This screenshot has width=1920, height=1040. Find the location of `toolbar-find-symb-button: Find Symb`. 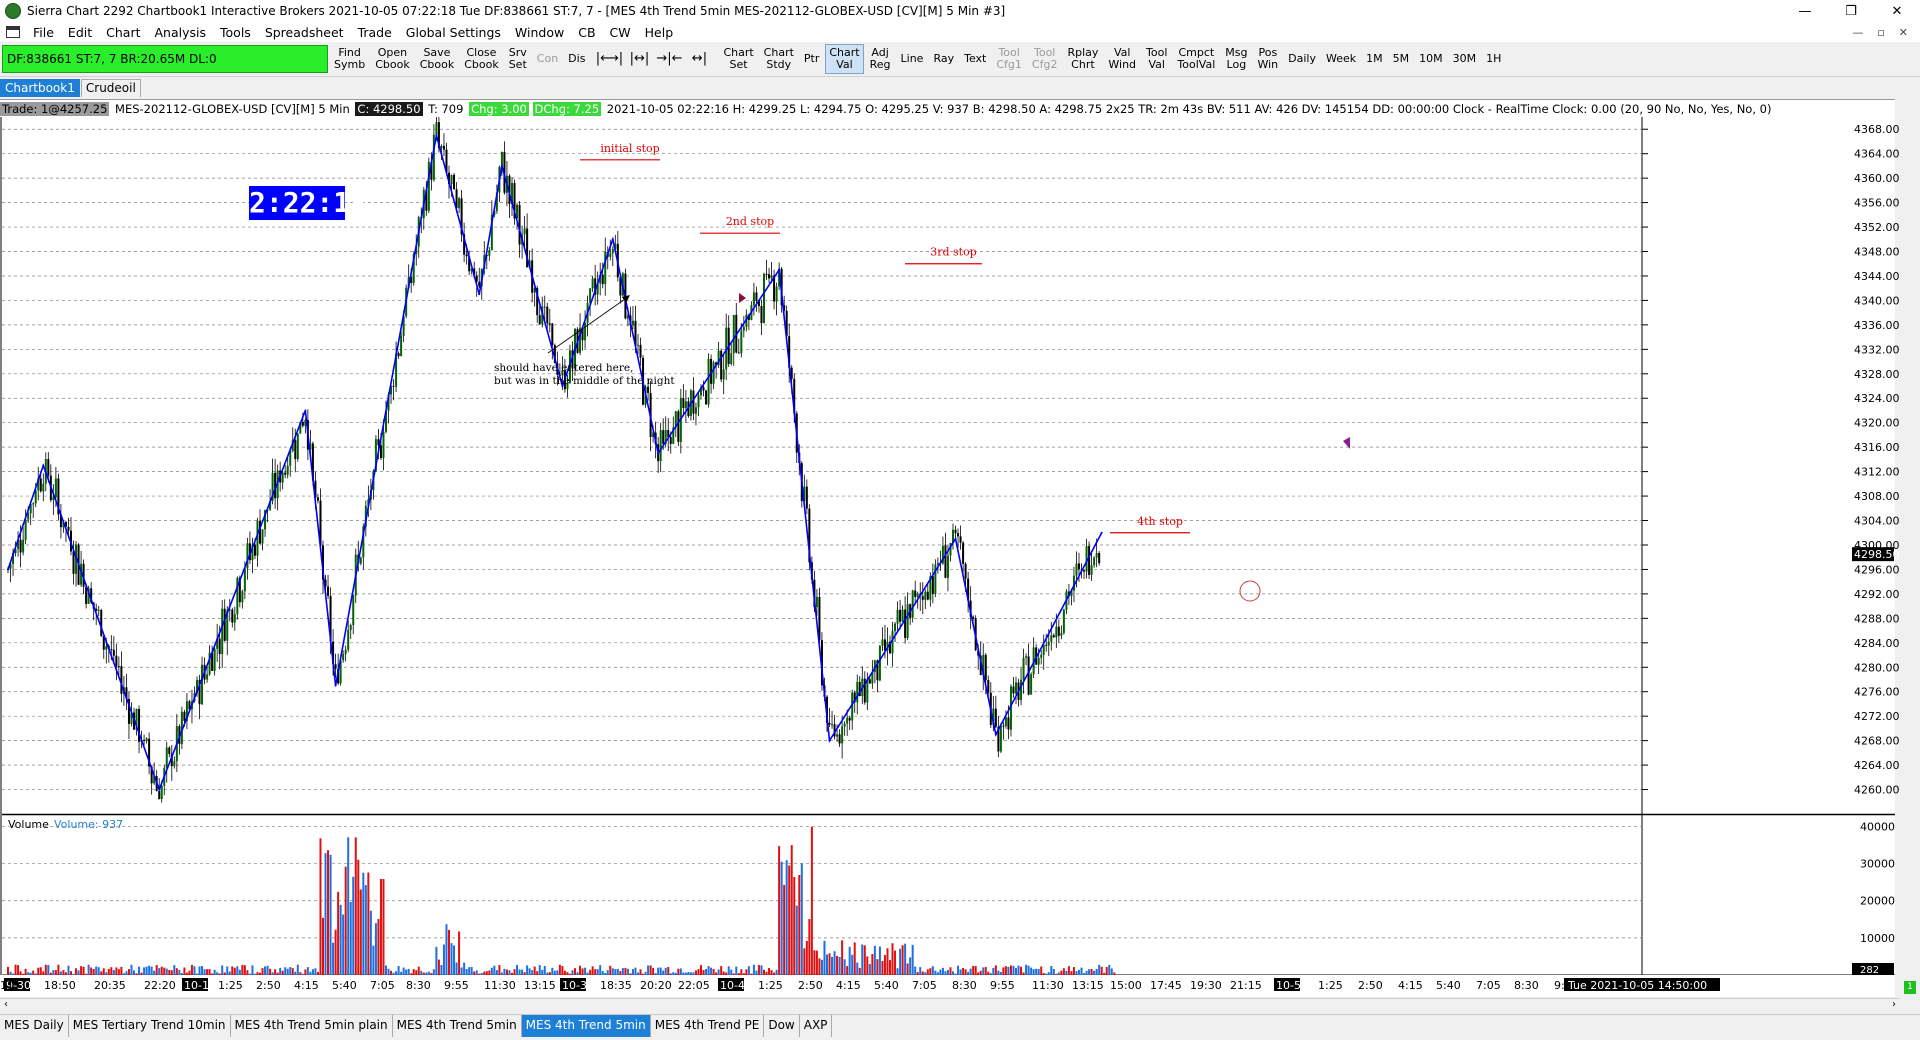

toolbar-find-symb-button: Find Symb is located at coordinates (349, 59).